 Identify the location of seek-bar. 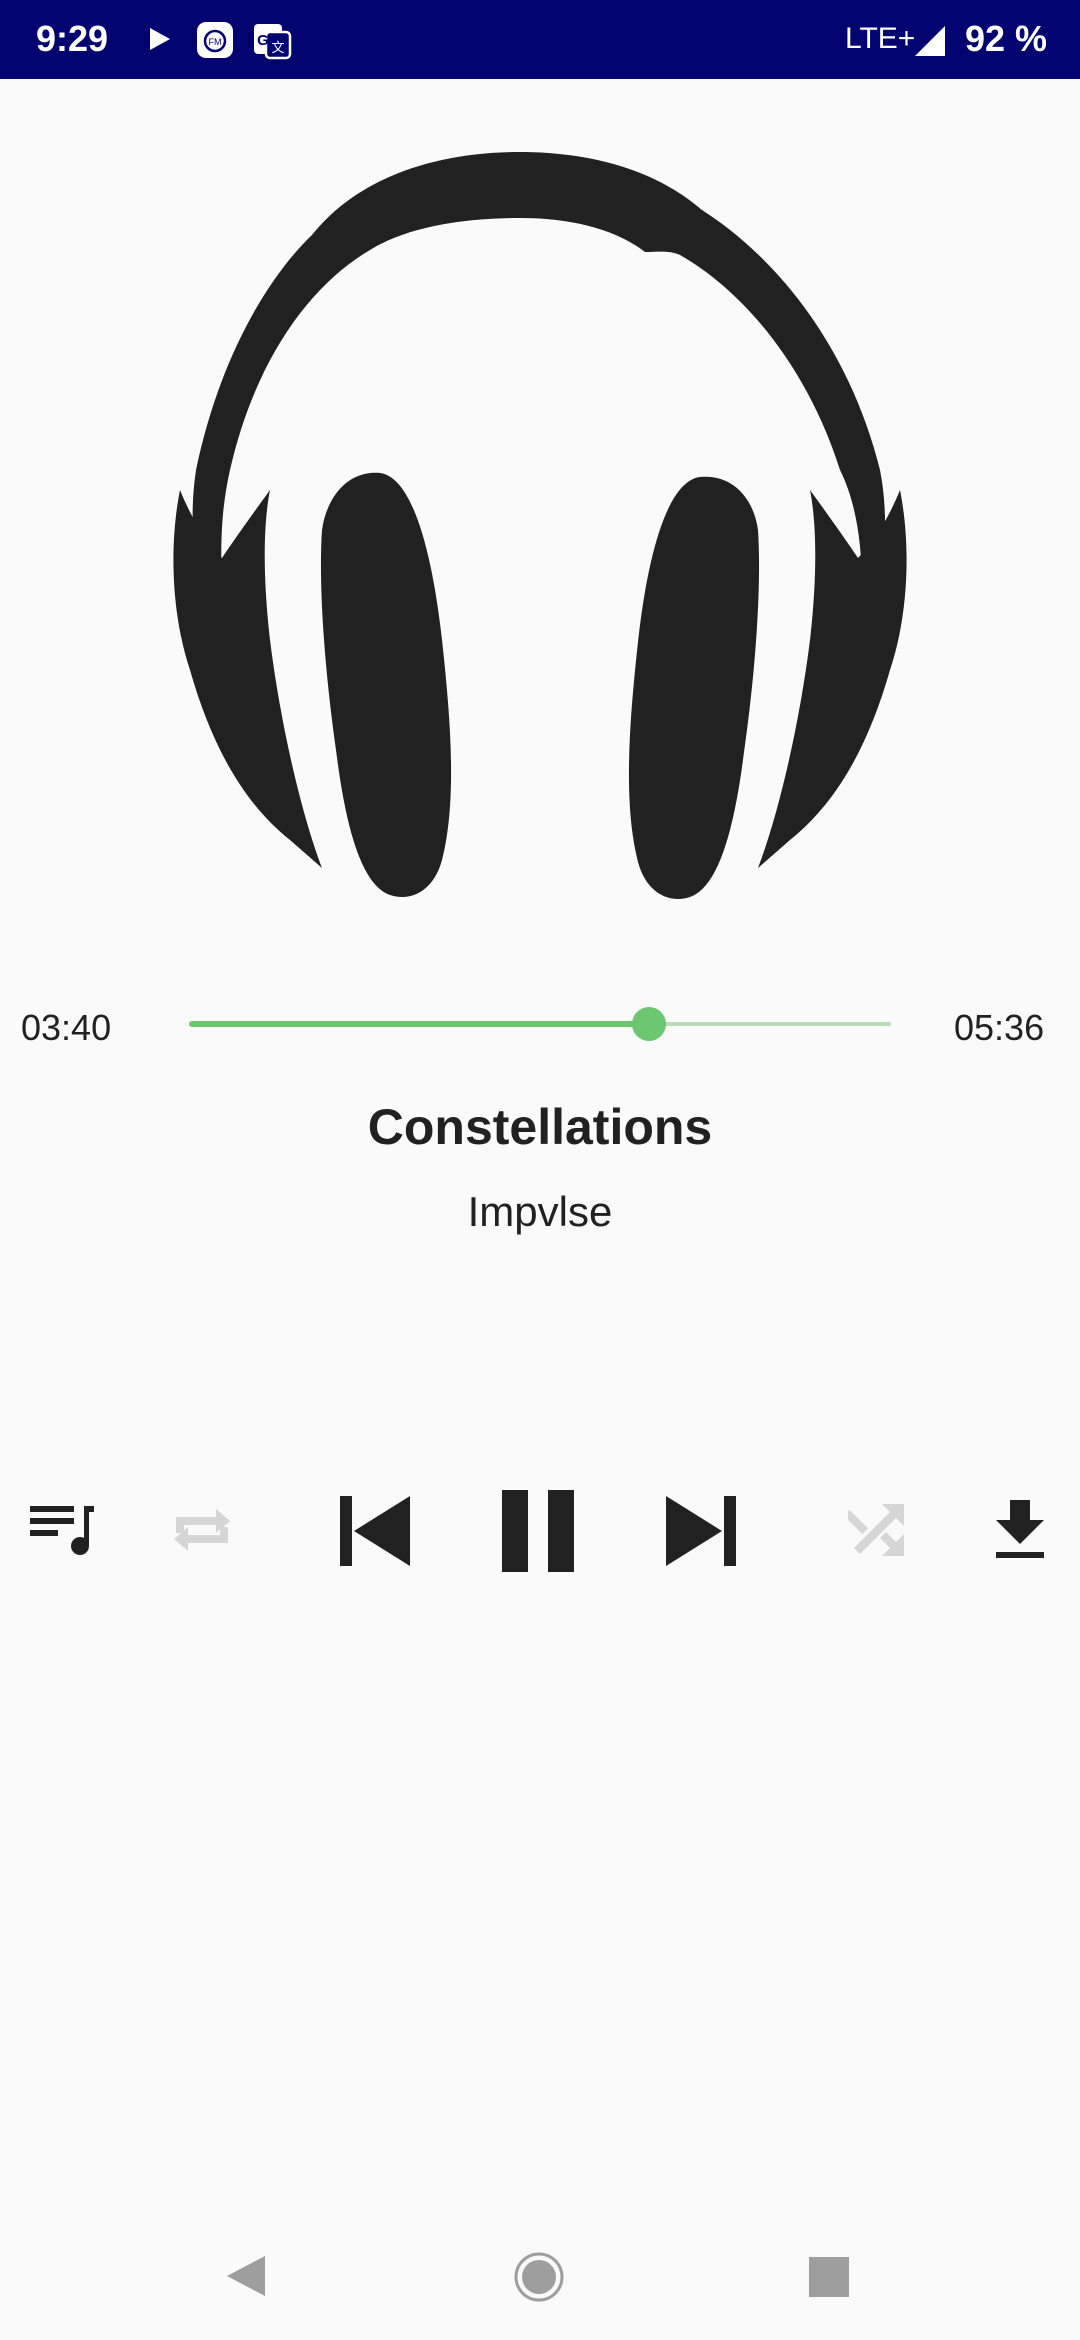
(540, 1024).